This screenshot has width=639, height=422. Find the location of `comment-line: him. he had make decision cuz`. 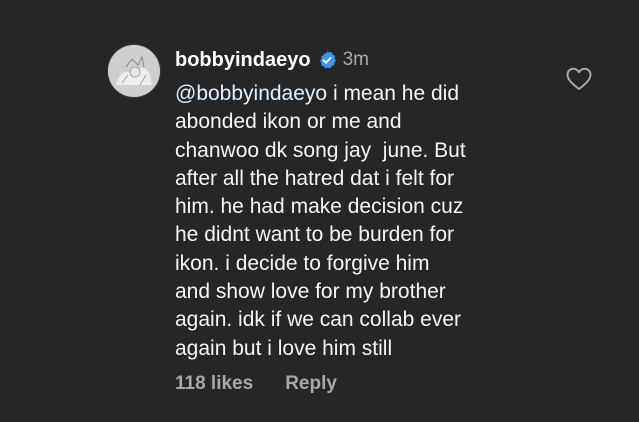

comment-line: him. he had make decision cuz is located at coordinates (319, 207).